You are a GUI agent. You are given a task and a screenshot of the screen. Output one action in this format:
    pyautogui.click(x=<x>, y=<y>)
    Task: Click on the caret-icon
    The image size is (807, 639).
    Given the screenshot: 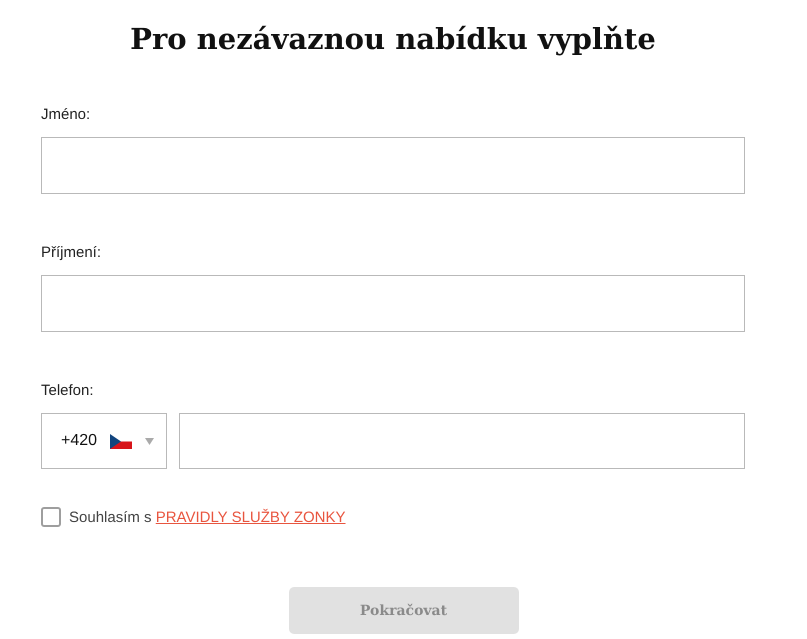 What is the action you would take?
    pyautogui.click(x=149, y=441)
    